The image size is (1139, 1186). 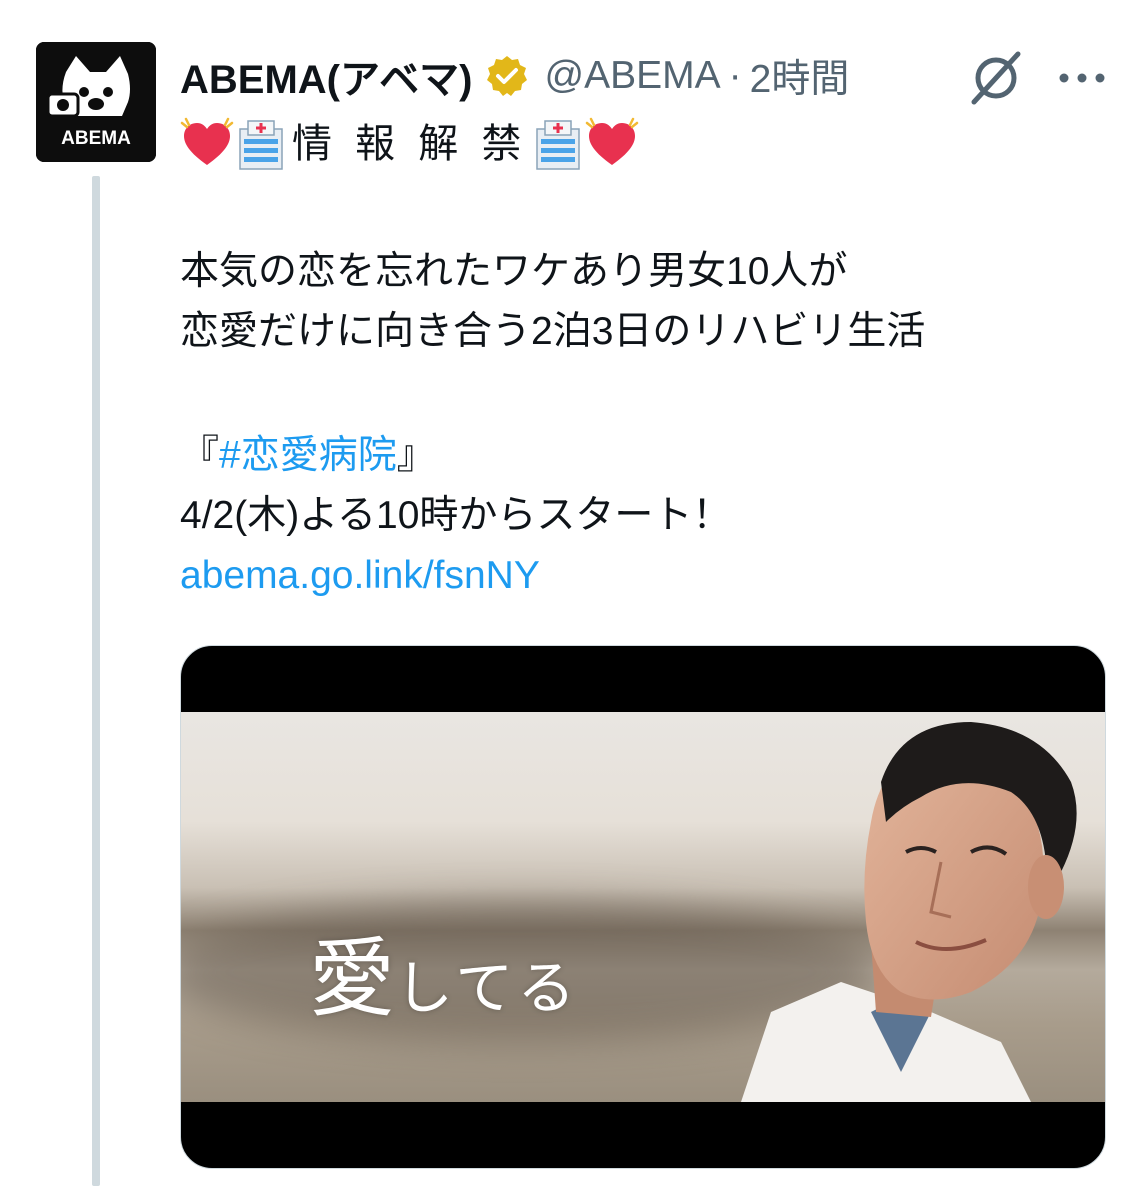 What do you see at coordinates (96, 681) in the screenshot?
I see `thread-line` at bounding box center [96, 681].